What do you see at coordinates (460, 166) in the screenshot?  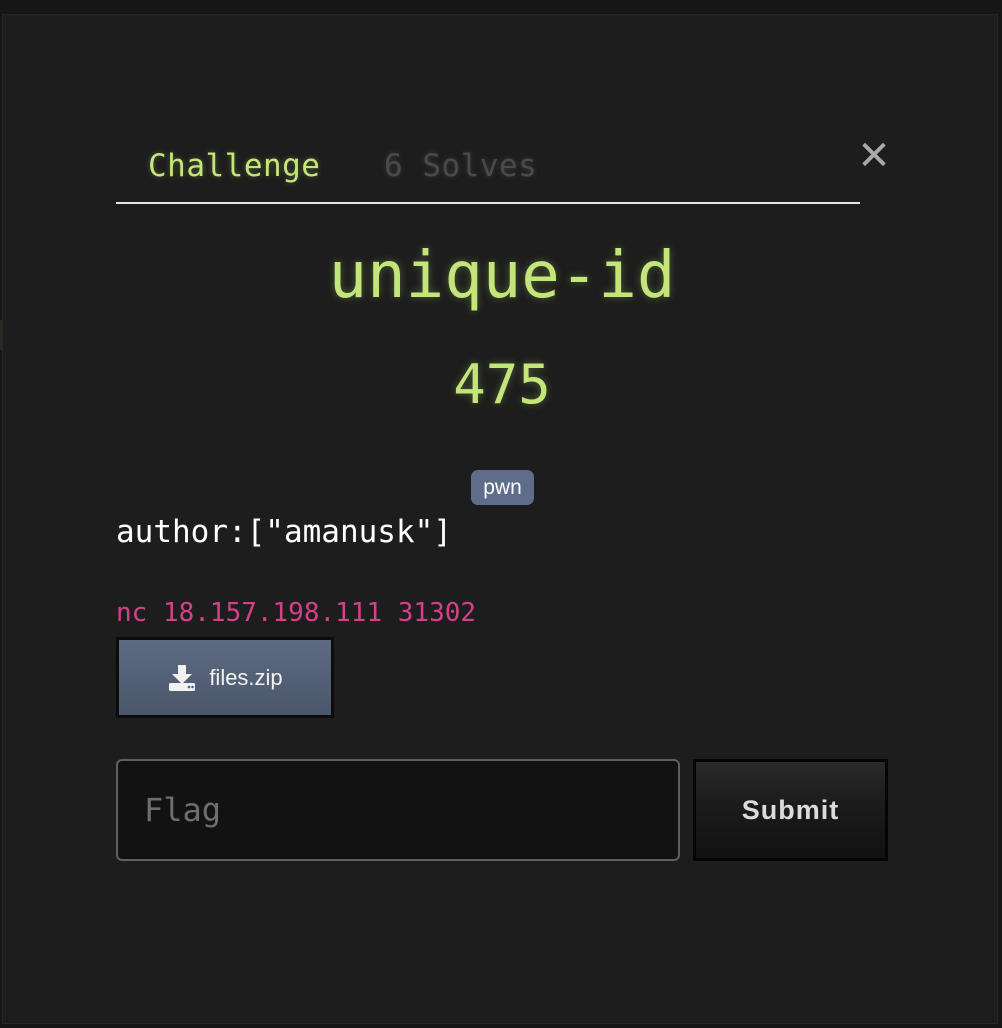 I see `tab-solves: 6 Solves` at bounding box center [460, 166].